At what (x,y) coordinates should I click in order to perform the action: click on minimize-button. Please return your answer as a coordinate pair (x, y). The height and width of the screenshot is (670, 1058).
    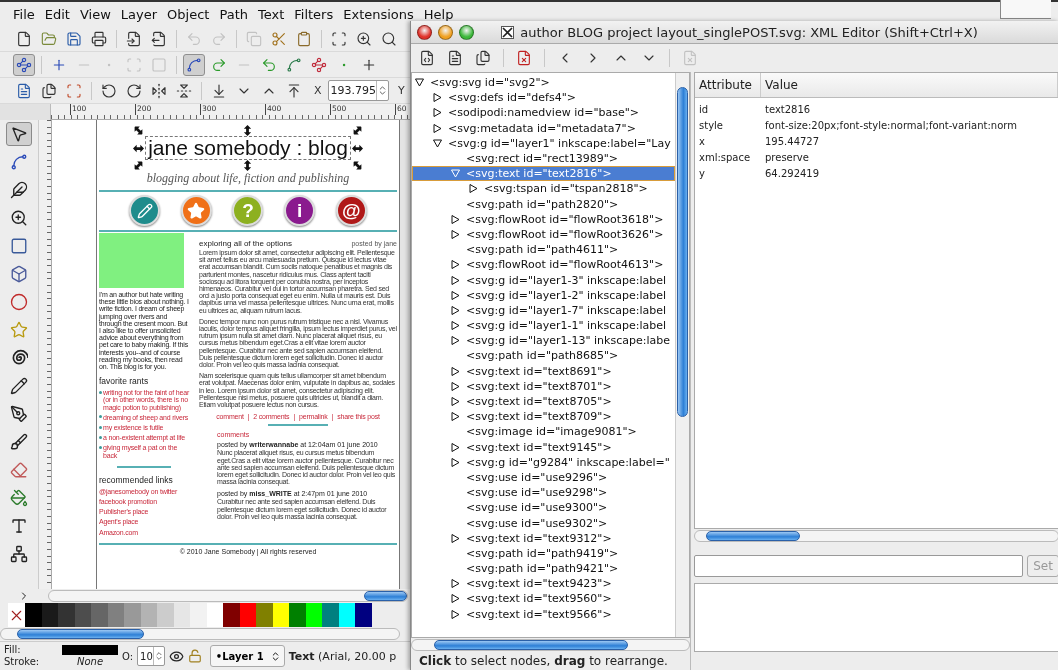
    Looking at the image, I should click on (445, 32).